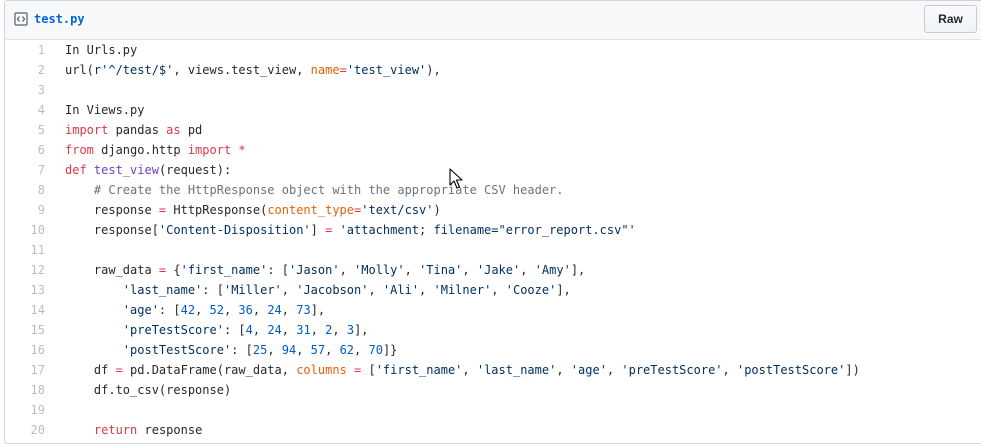  Describe the element at coordinates (25, 230) in the screenshot. I see `line-number: 10` at that location.